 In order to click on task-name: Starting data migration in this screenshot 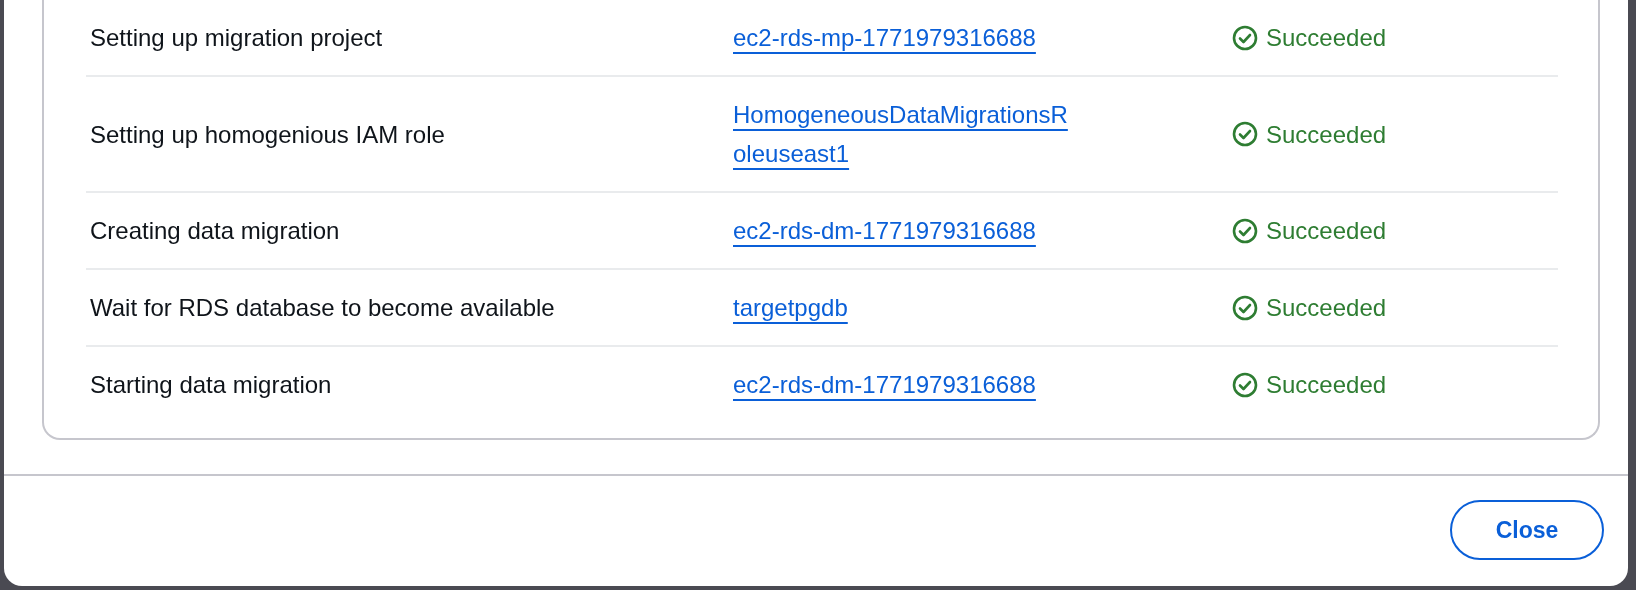, I will do `click(211, 385)`.